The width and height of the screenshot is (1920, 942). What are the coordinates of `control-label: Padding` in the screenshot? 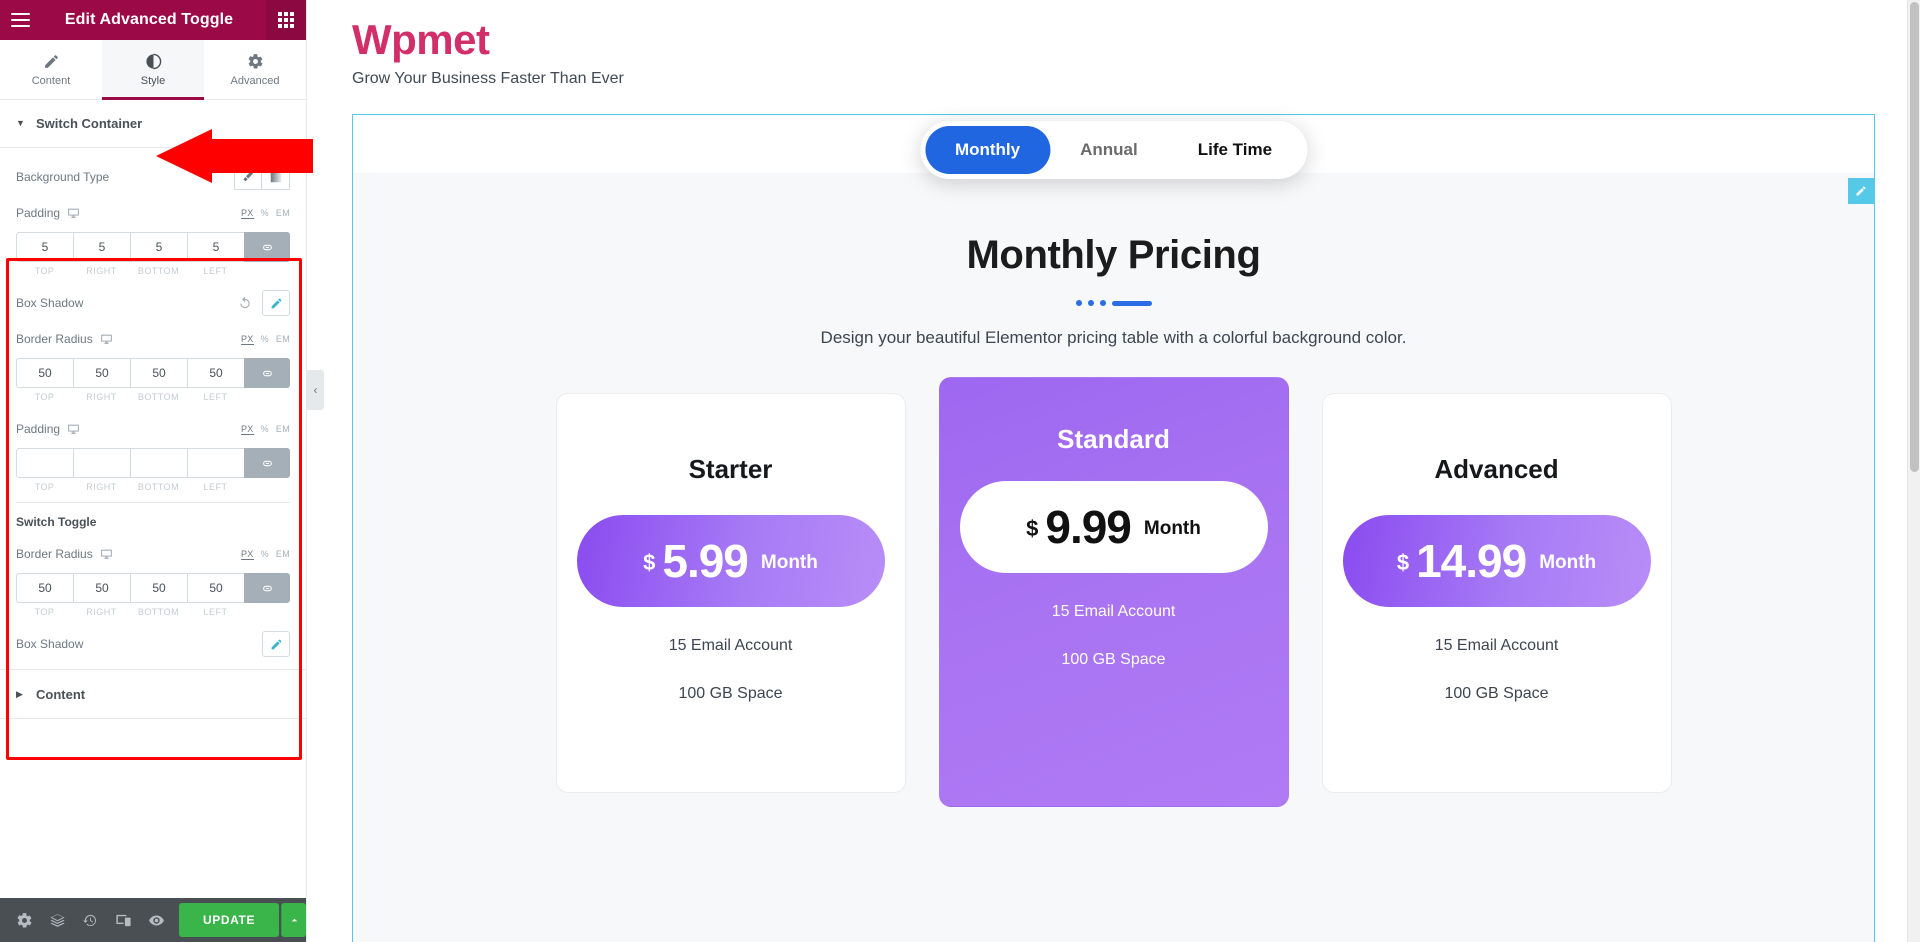 It's located at (48, 213).